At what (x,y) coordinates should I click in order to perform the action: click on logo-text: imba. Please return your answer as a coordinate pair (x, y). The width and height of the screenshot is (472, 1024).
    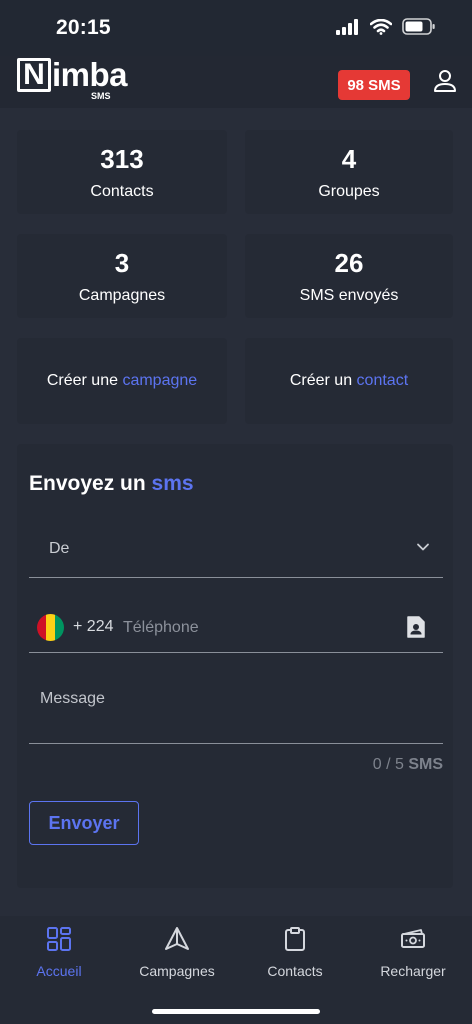
    Looking at the image, I should click on (90, 74).